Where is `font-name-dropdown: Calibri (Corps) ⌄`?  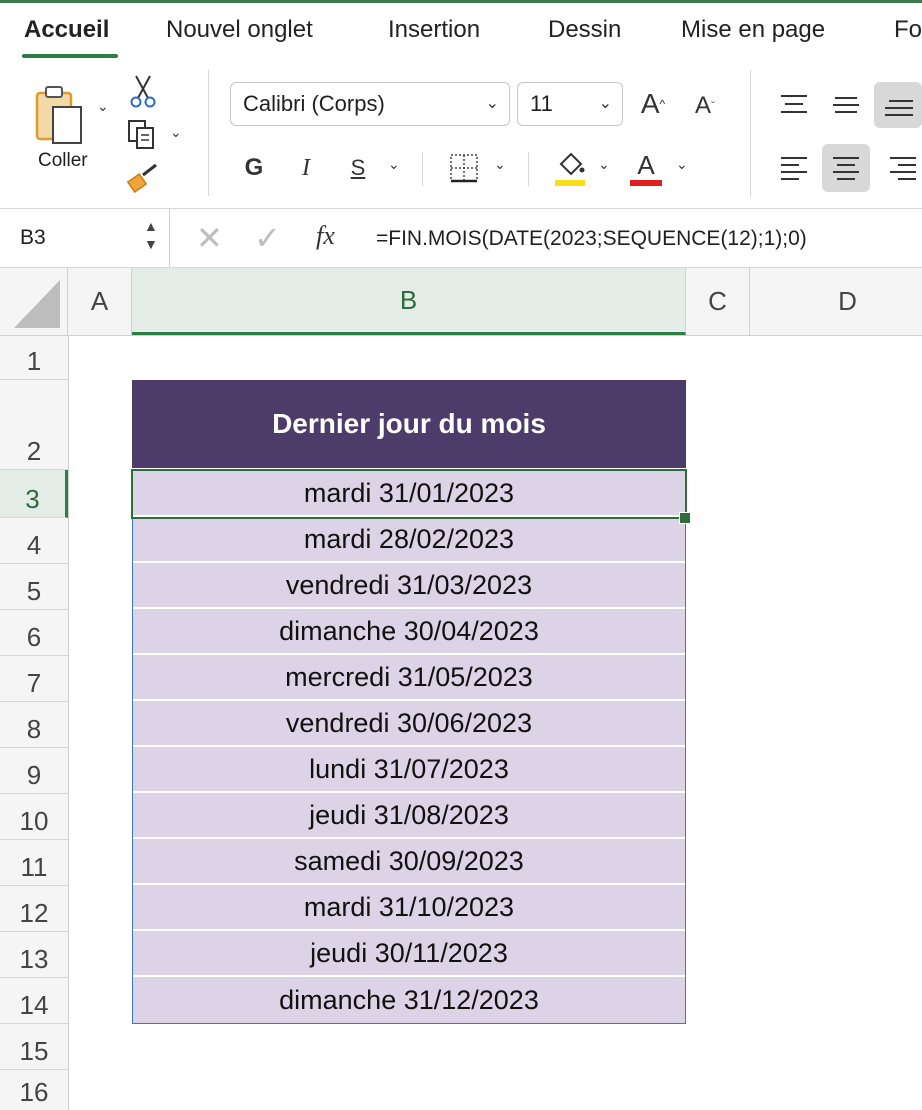
font-name-dropdown: Calibri (Corps) ⌄ is located at coordinates (370, 104).